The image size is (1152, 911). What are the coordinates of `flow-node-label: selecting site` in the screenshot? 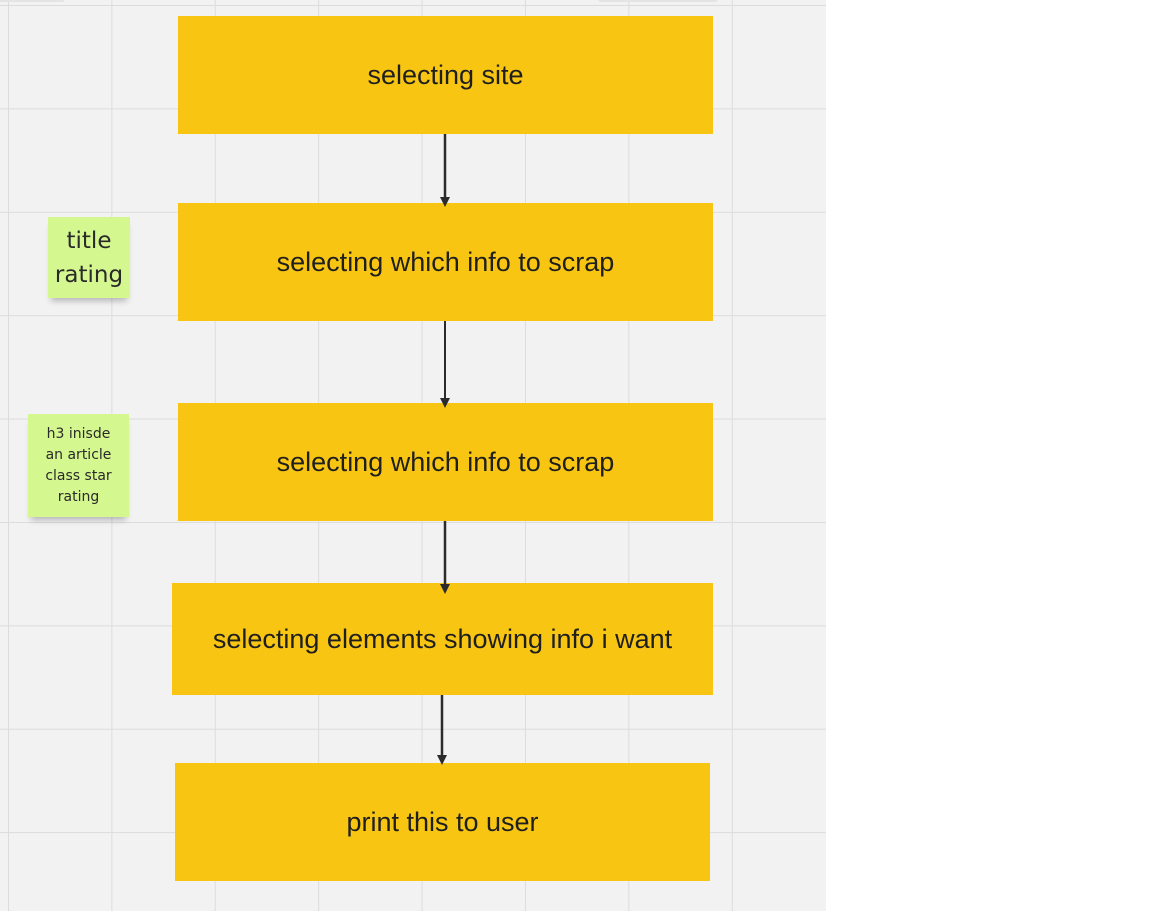 It's located at (445, 74).